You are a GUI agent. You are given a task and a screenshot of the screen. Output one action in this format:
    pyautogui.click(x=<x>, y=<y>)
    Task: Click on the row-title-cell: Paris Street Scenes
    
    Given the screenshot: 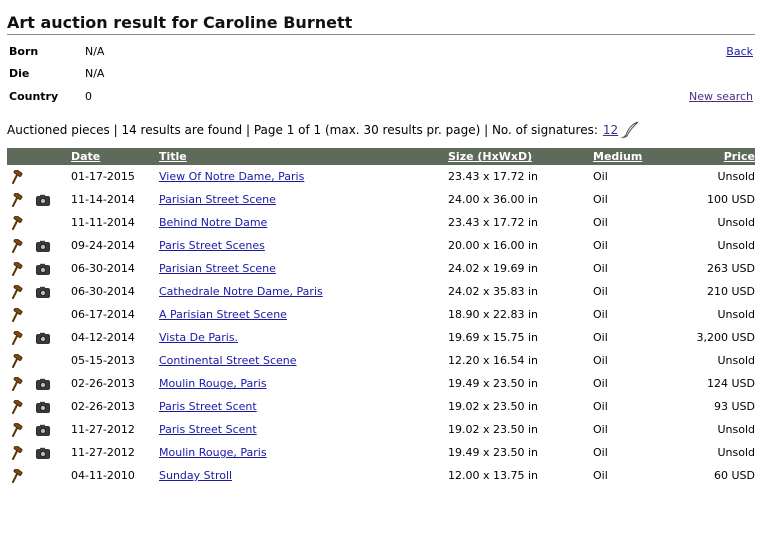 What is the action you would take?
    pyautogui.click(x=303, y=245)
    